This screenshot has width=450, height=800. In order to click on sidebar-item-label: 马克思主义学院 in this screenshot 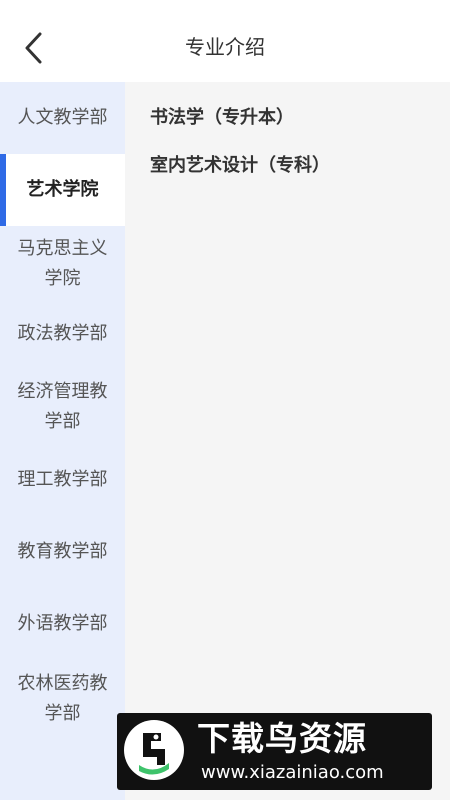, I will do `click(62, 263)`.